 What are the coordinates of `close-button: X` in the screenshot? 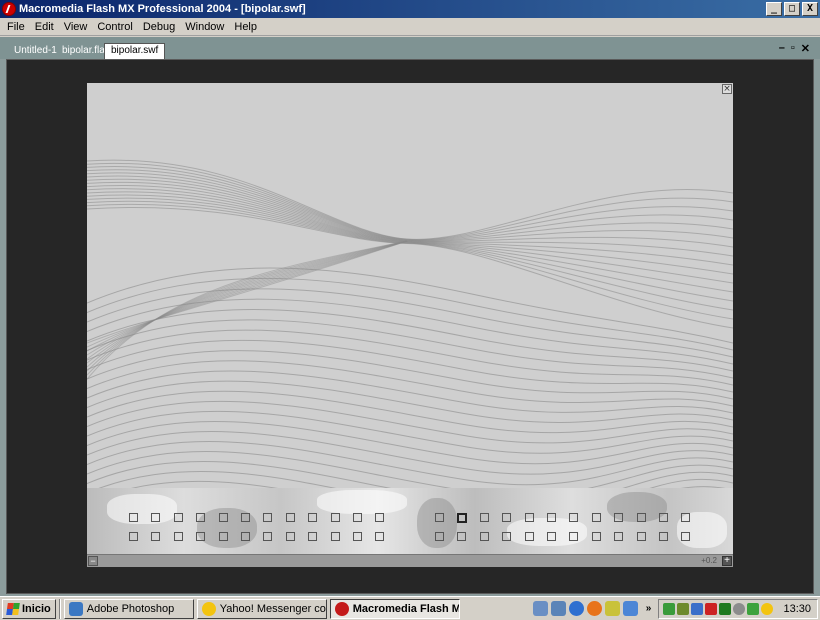 It's located at (810, 9).